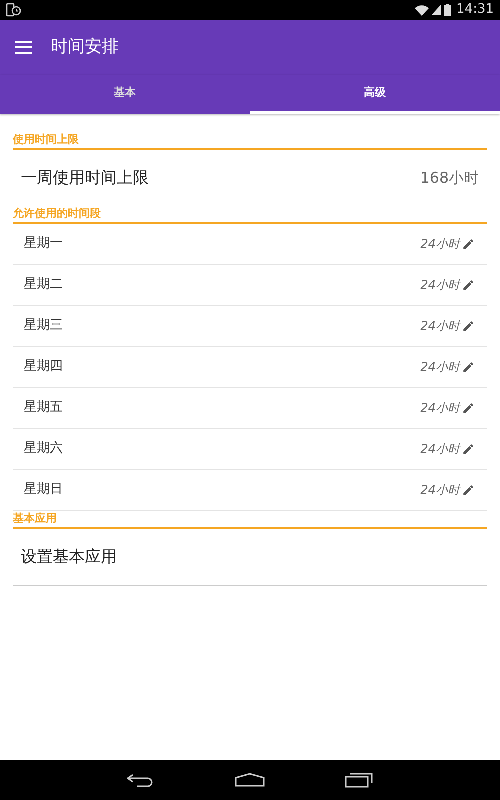  I want to click on phone-clock-icon, so click(14, 10).